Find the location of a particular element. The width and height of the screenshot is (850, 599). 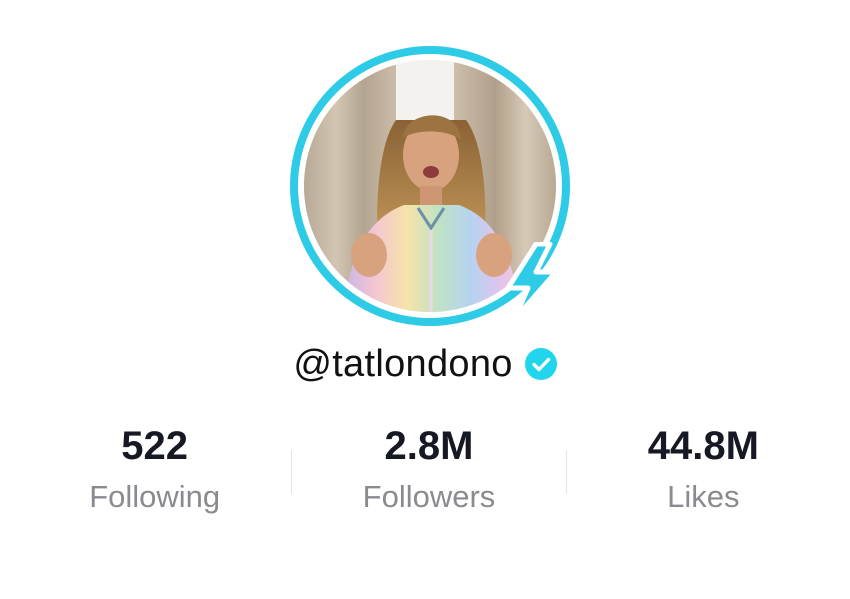

stat-likes: 44.8M Likes is located at coordinates (703, 475).